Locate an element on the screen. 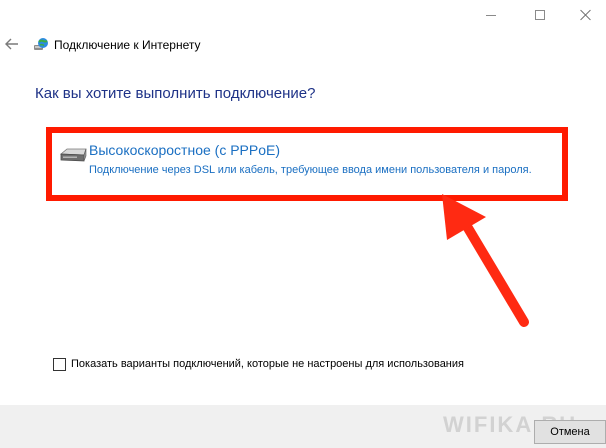 This screenshot has width=606, height=448. back-button is located at coordinates (12, 44).